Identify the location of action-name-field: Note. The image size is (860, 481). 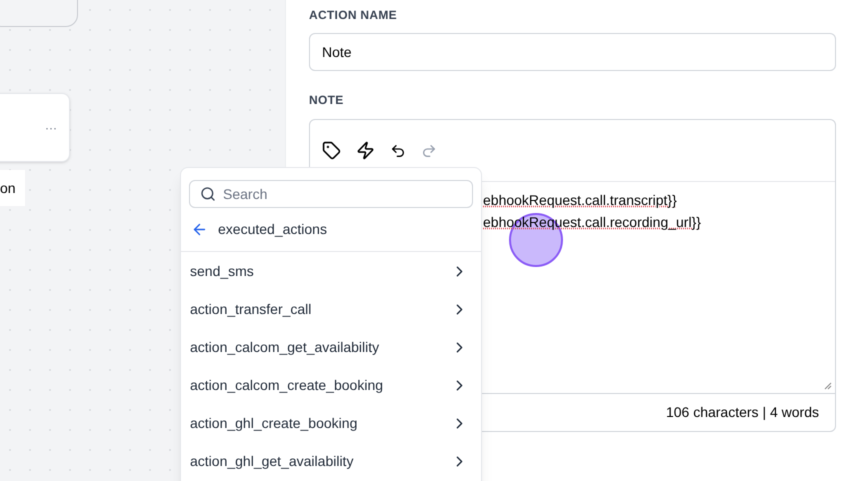
(572, 52).